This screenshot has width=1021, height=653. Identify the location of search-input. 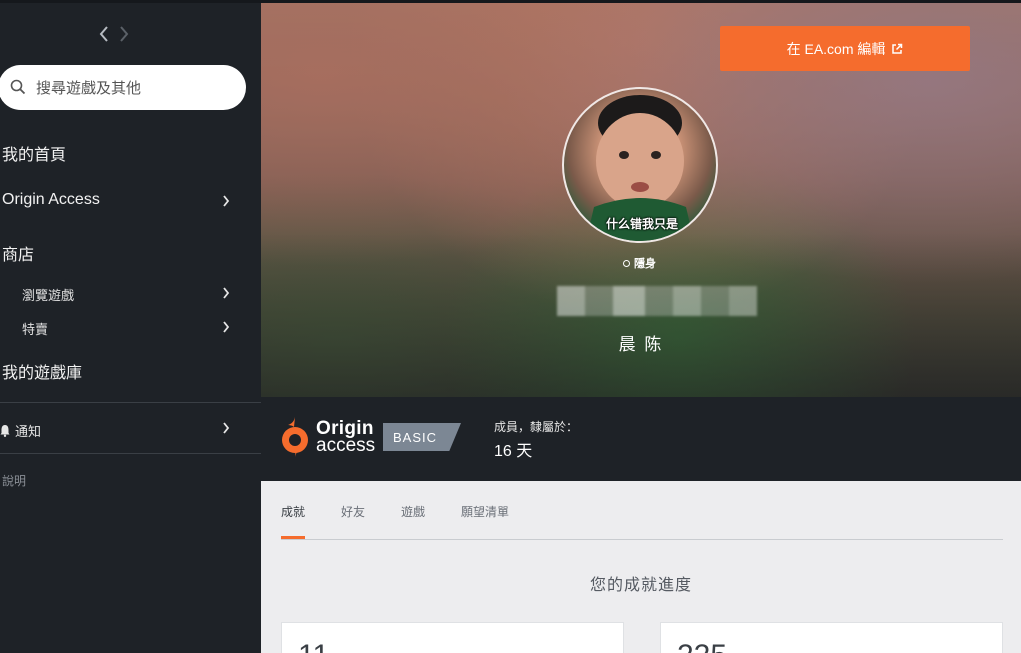
(136, 88).